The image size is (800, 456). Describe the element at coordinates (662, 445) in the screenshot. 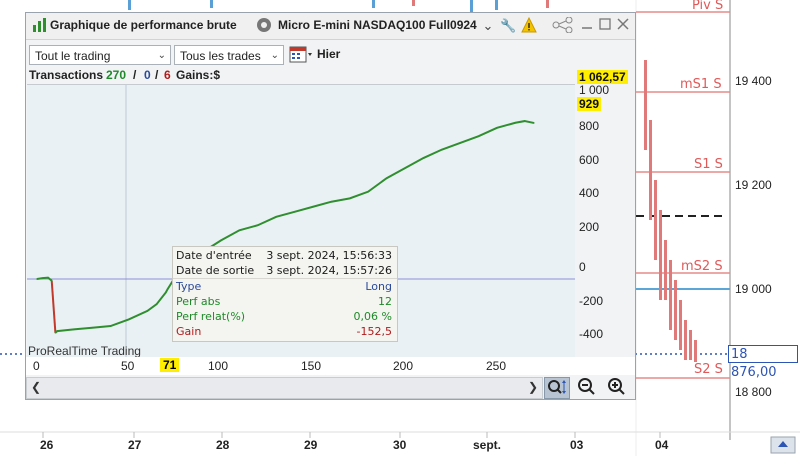

I see `date-tick: 04` at that location.